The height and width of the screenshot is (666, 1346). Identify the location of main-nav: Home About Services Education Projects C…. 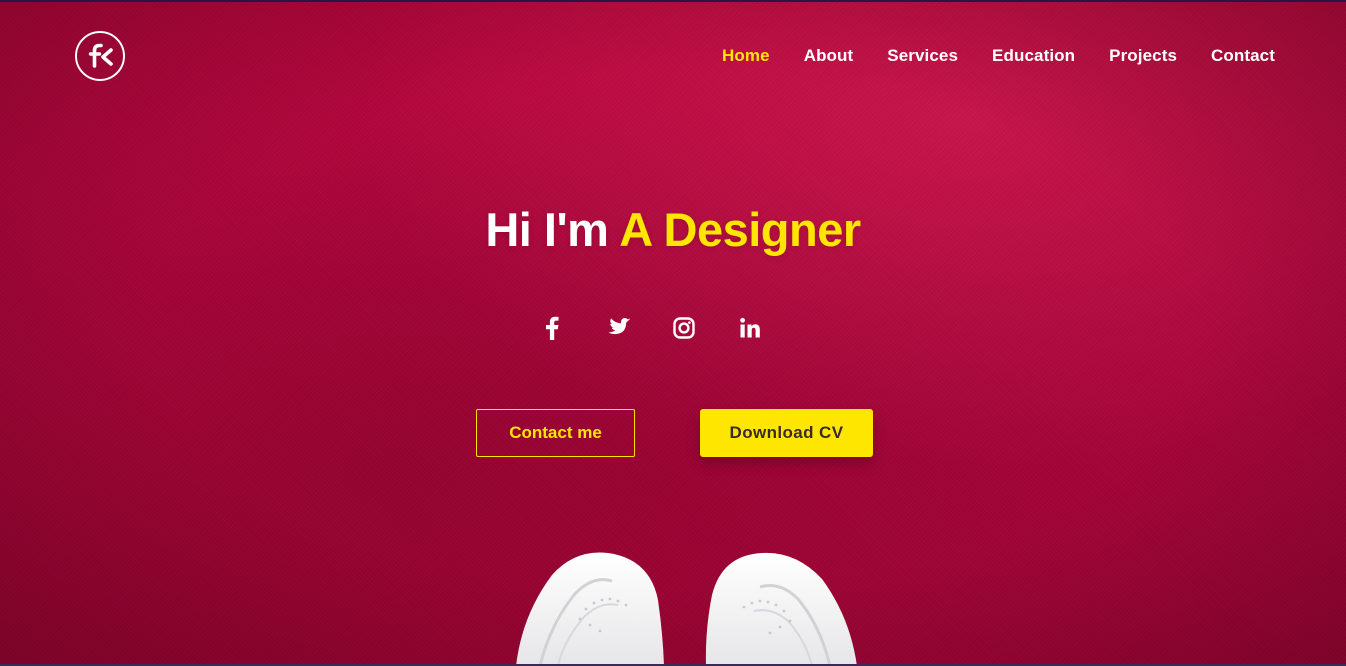
(981, 56).